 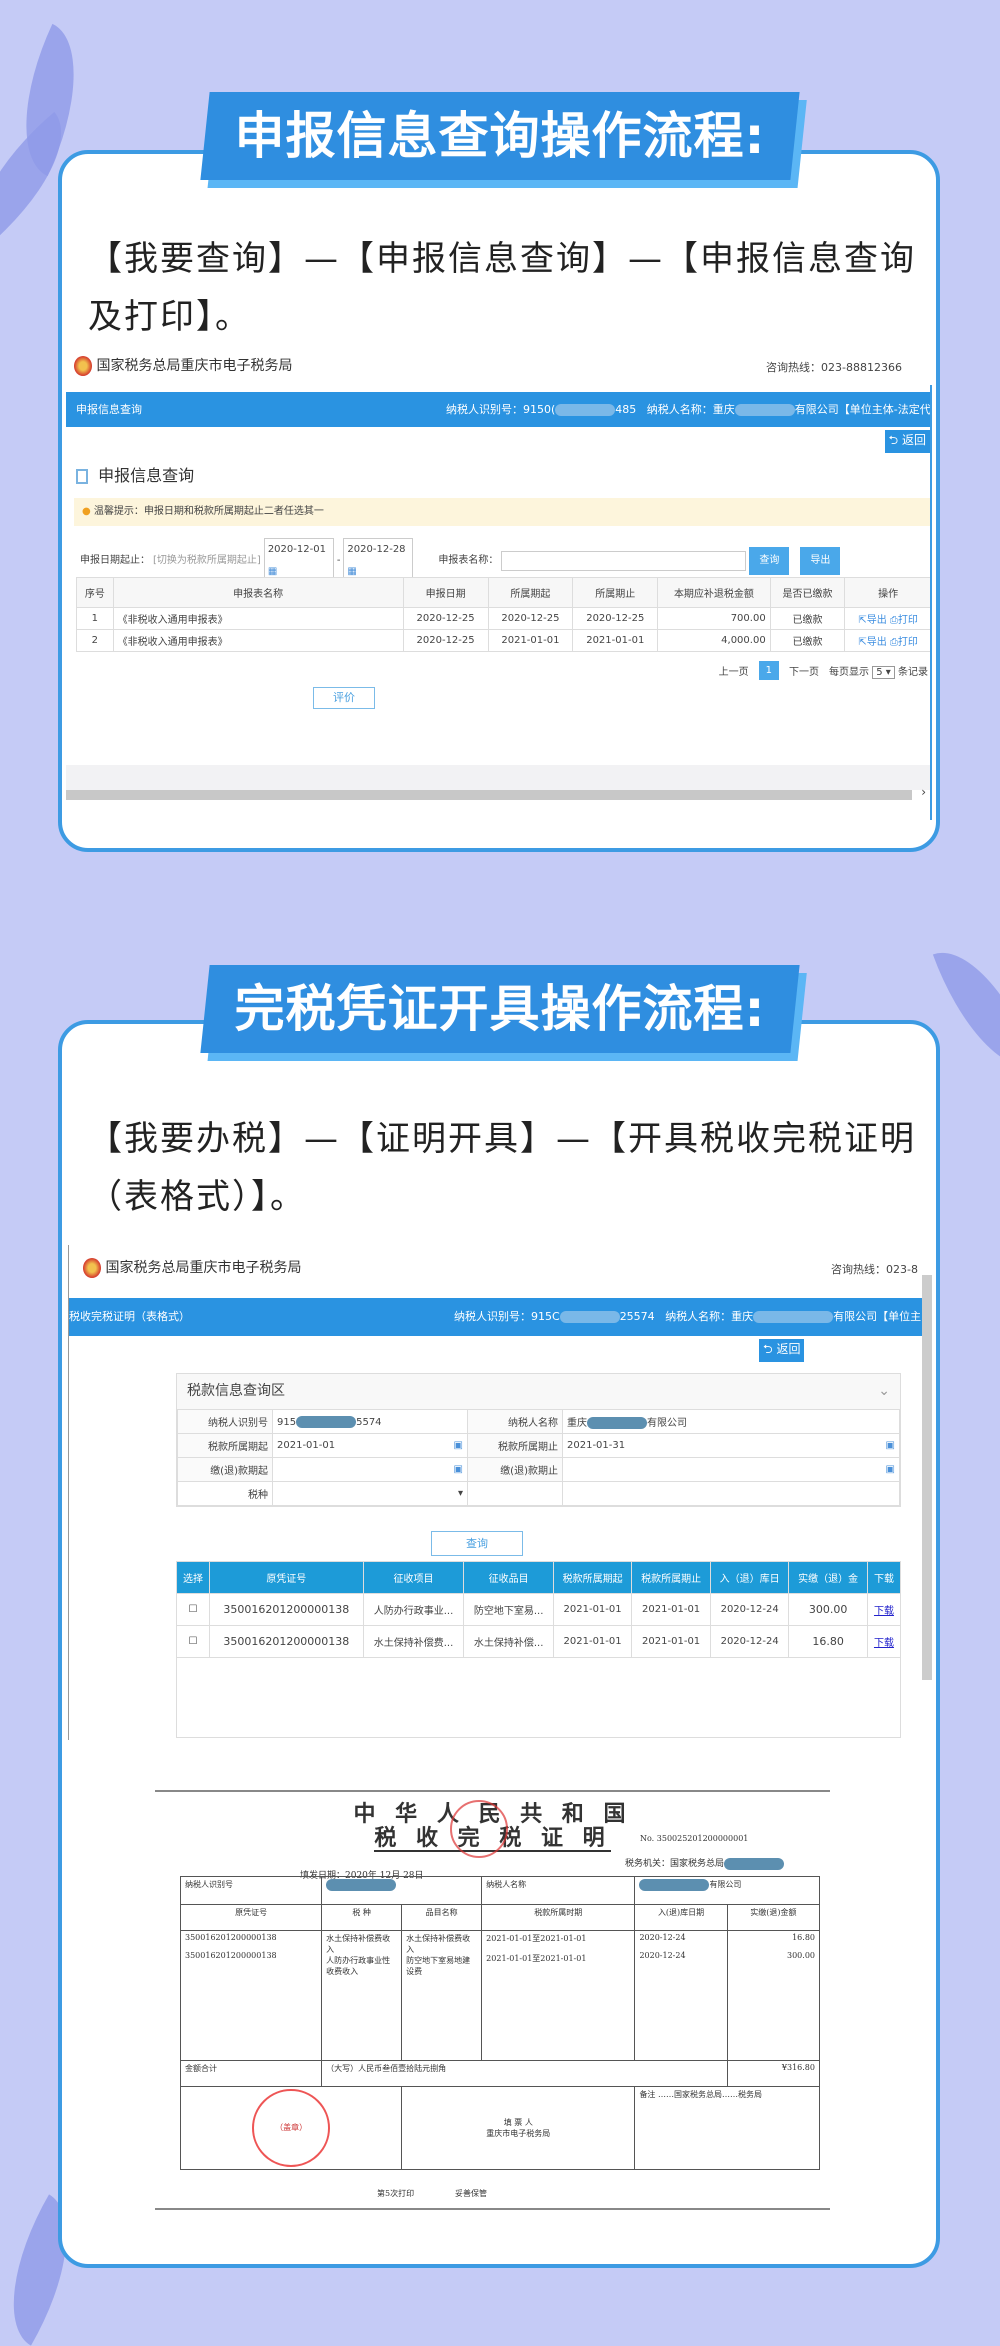 What do you see at coordinates (624, 561) in the screenshot?
I see `form-name-input` at bounding box center [624, 561].